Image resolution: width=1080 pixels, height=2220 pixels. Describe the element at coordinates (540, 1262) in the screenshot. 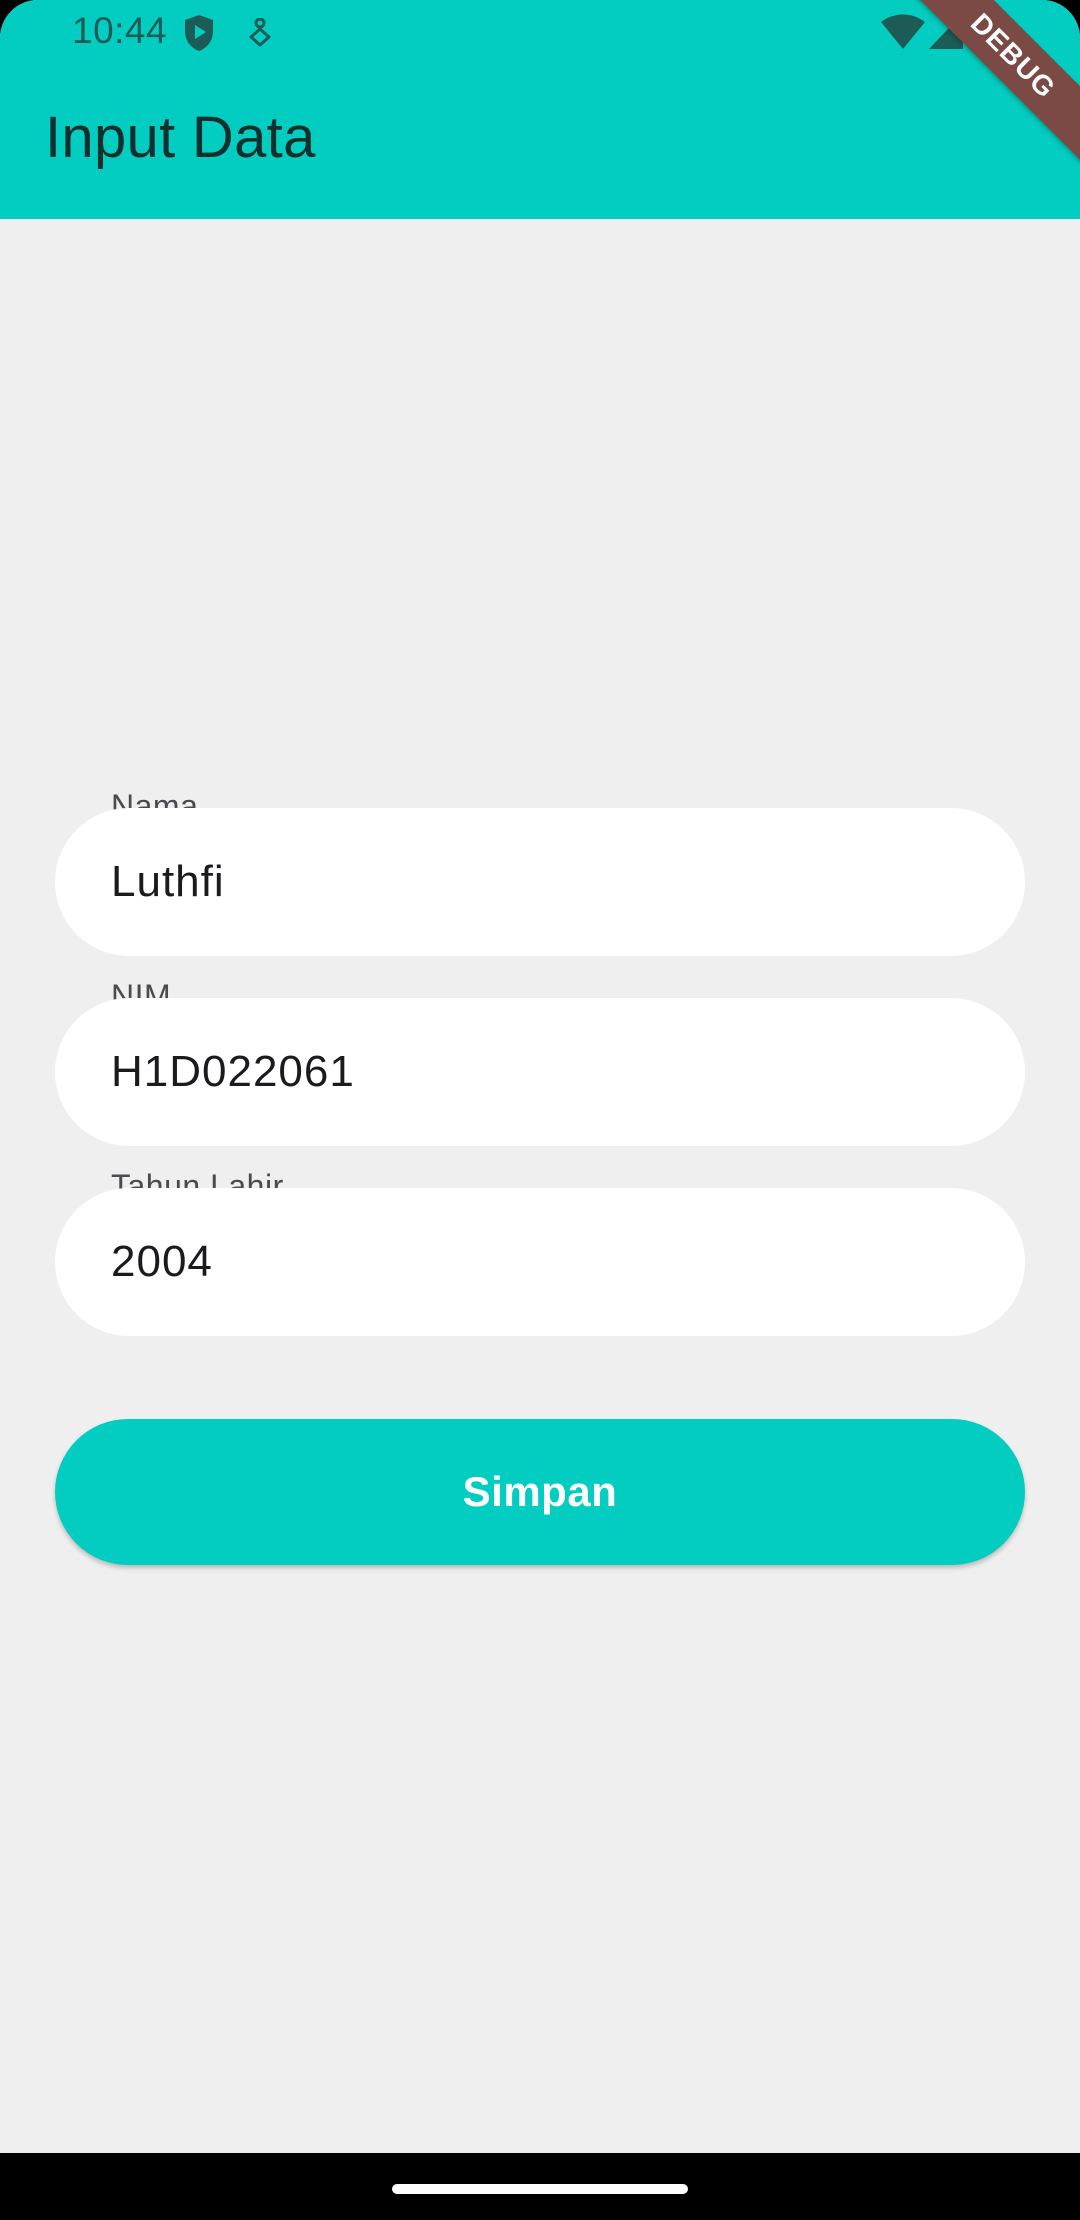

I see `tahun-lahir-input: 2004` at that location.